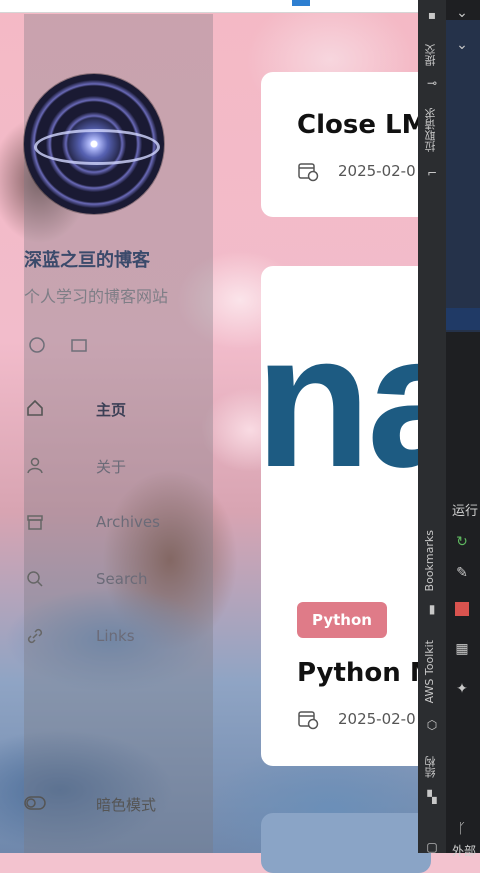 This screenshot has width=480, height=873. I want to click on post-card: Close LM 2025-02-0, so click(346, 144).